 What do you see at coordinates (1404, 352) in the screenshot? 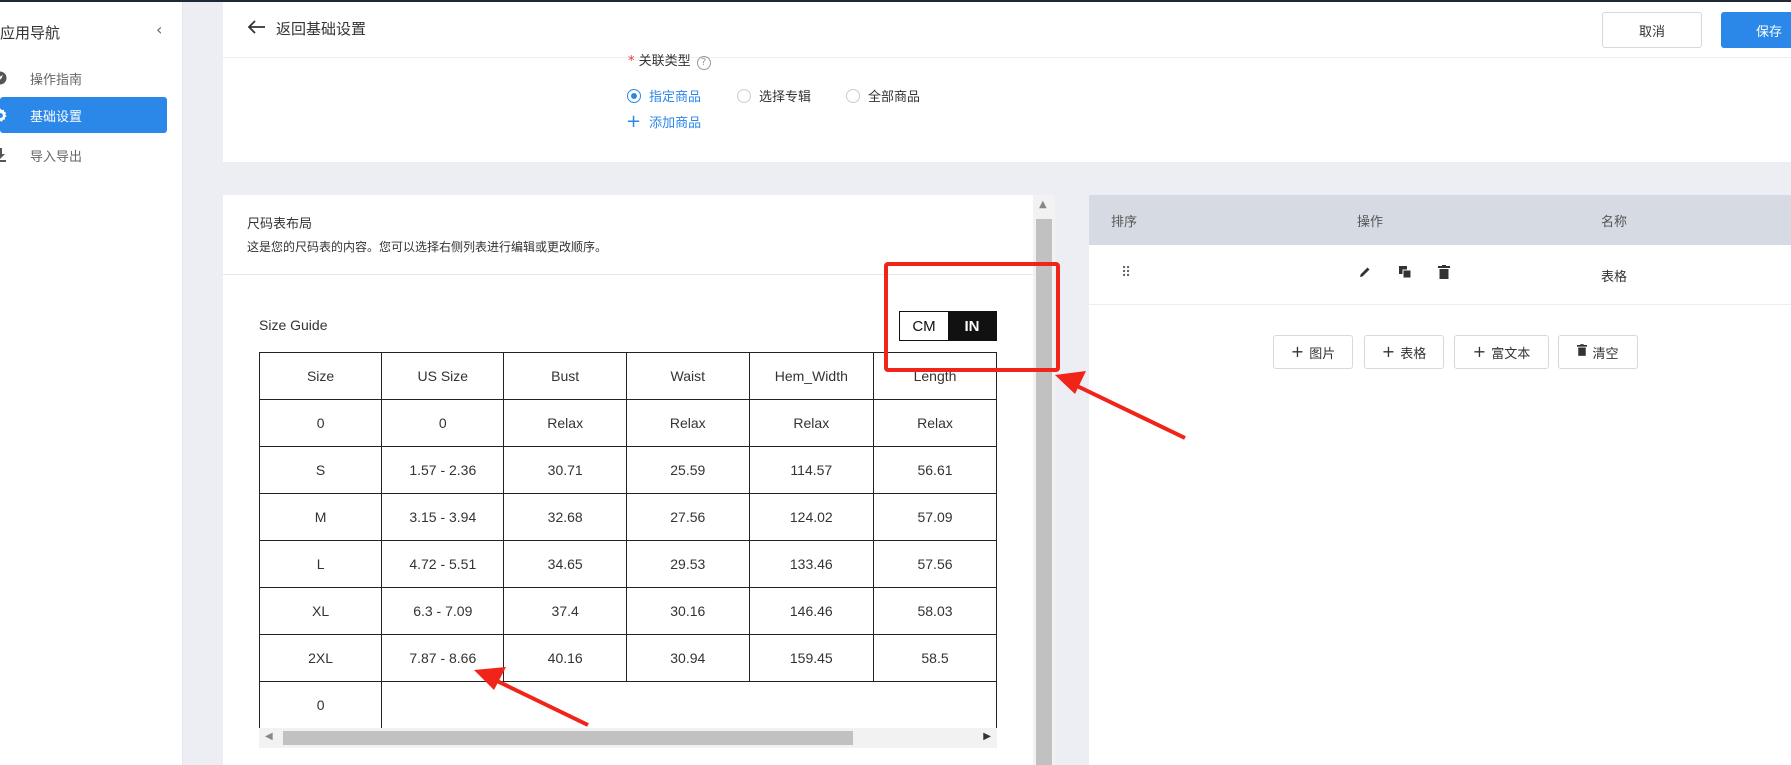
I see `add-table-button: + 表格` at bounding box center [1404, 352].